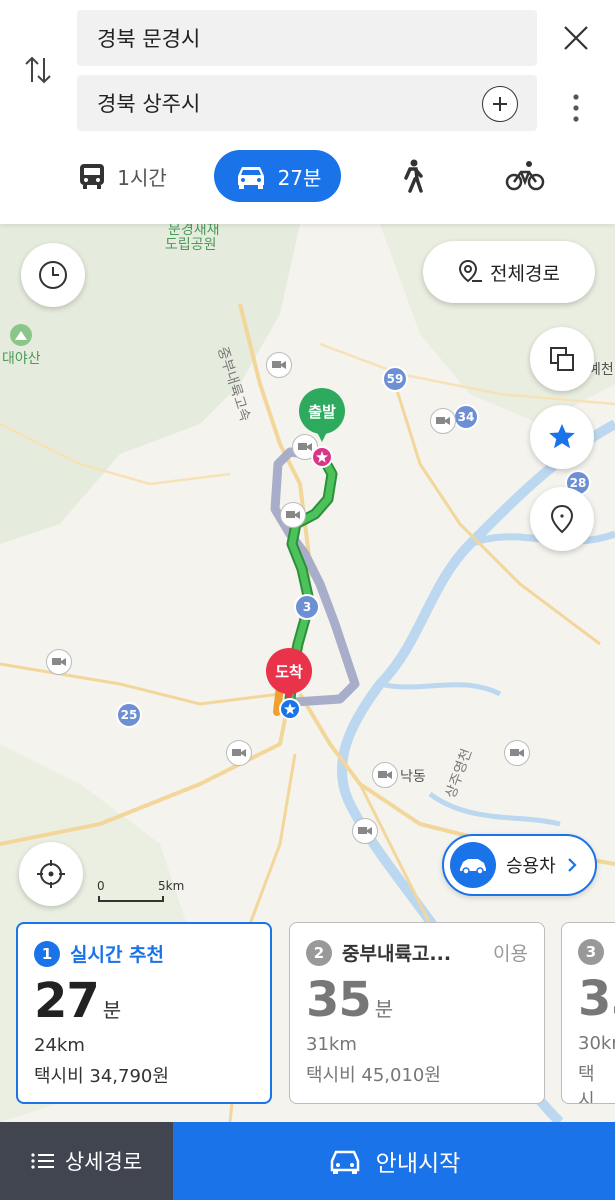 The height and width of the screenshot is (1200, 615). I want to click on full-route-button: 전체경로, so click(509, 272).